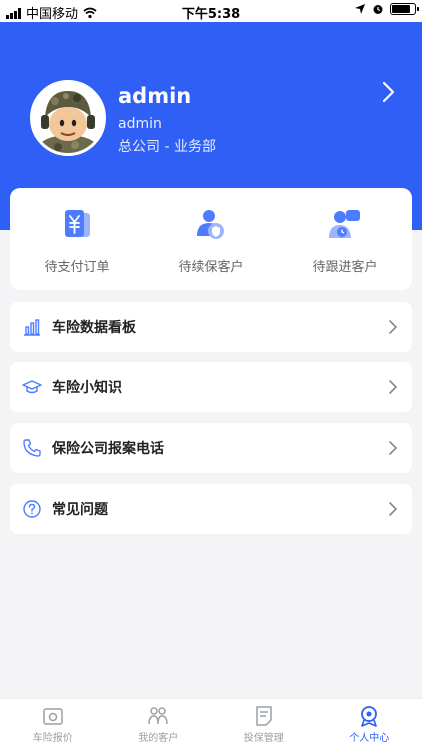  I want to click on document-icon, so click(264, 716).